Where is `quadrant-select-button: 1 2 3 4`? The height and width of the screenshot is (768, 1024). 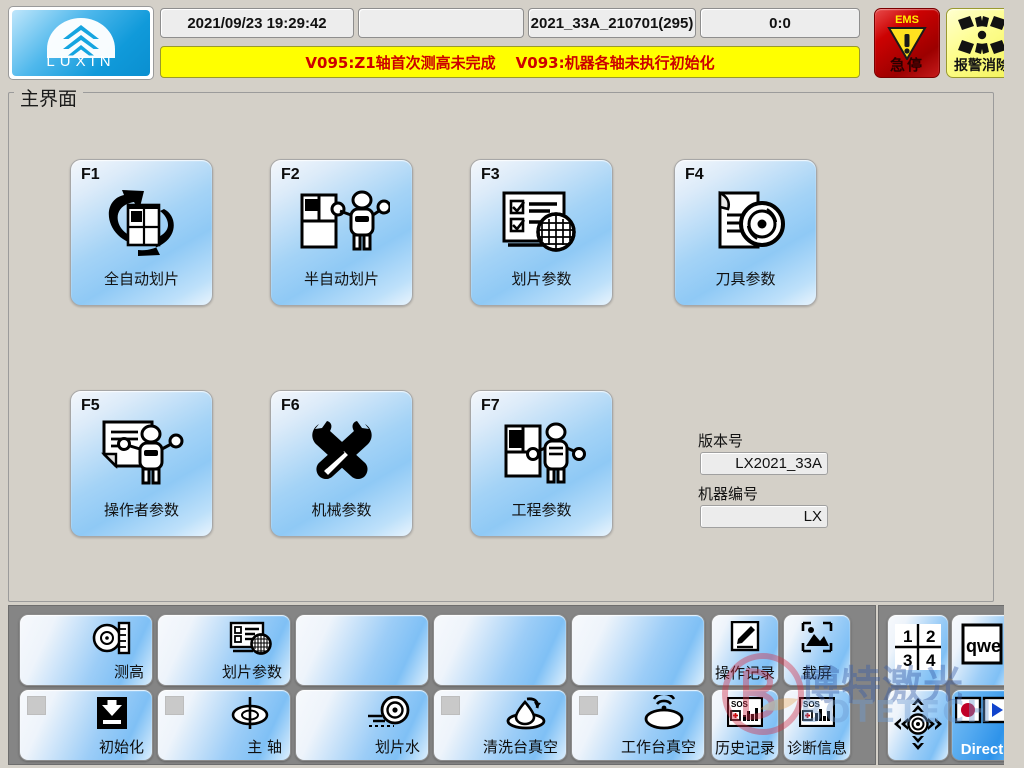 quadrant-select-button: 1 2 3 4 is located at coordinates (918, 650).